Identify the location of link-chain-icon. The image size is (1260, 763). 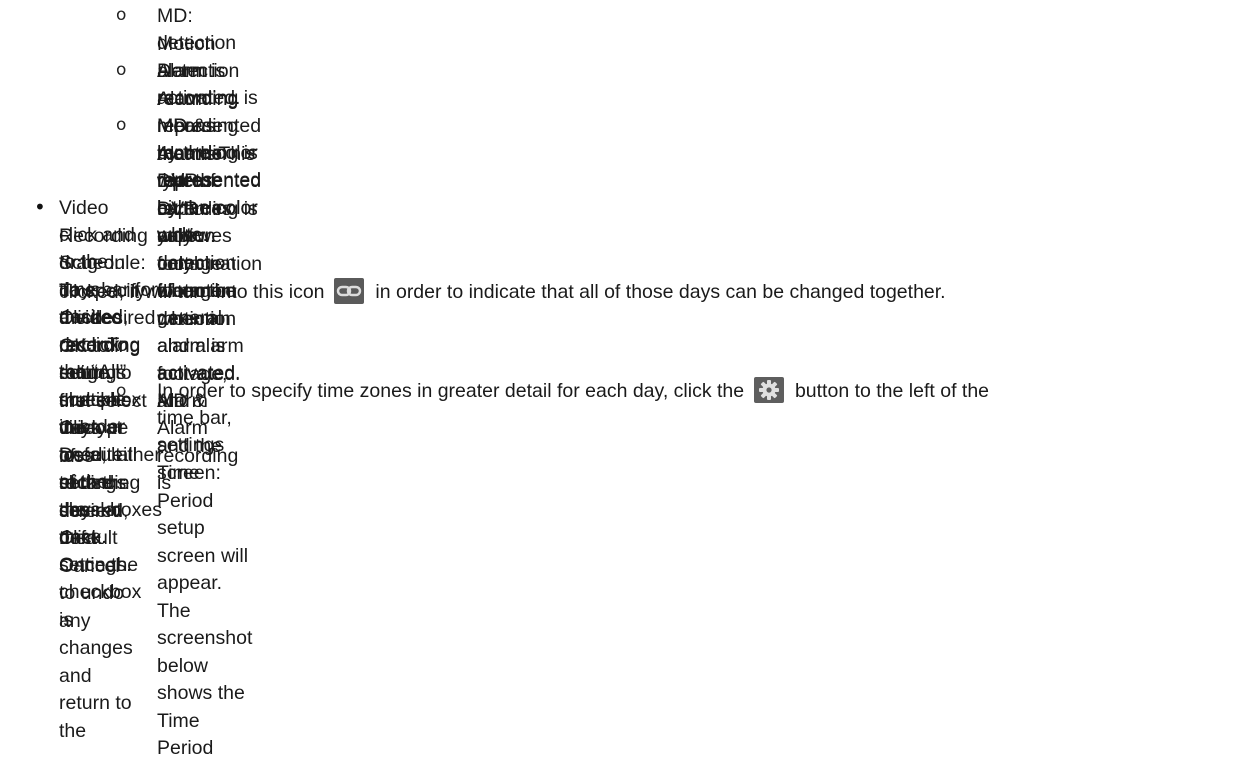
(348, 291).